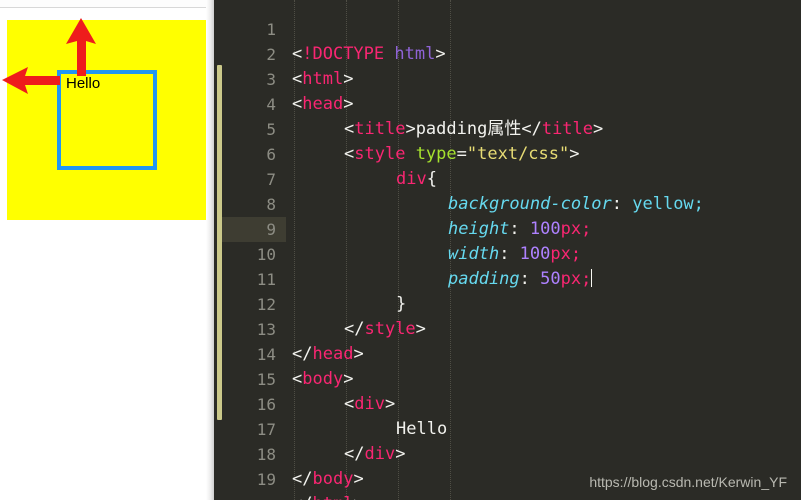 Image resolution: width=801 pixels, height=500 pixels. I want to click on code-line: 18 </body>, so click(507, 453).